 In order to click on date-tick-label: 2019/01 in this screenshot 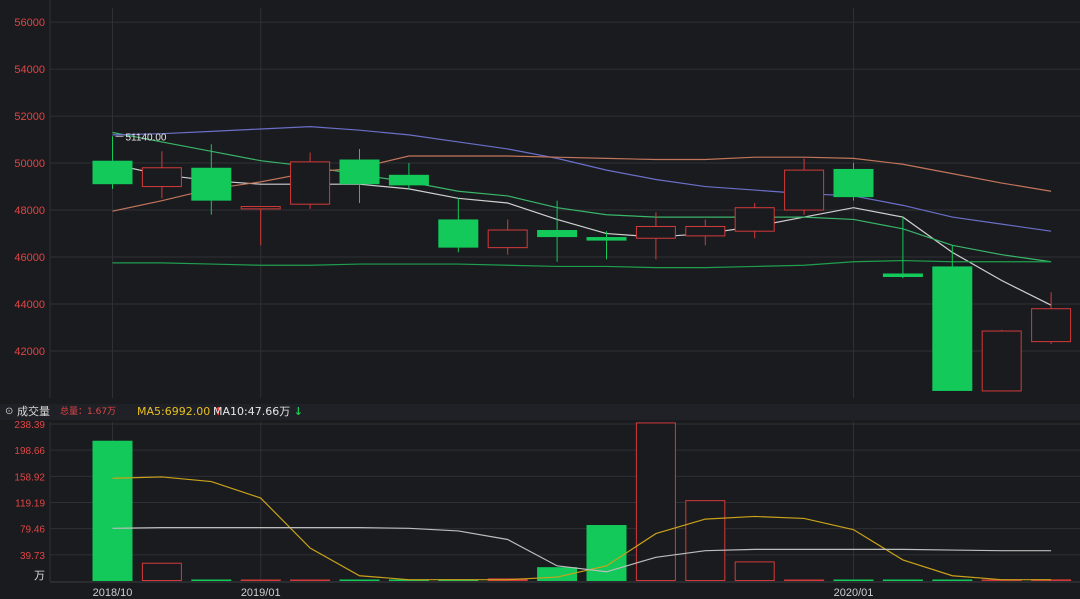, I will do `click(261, 593)`.